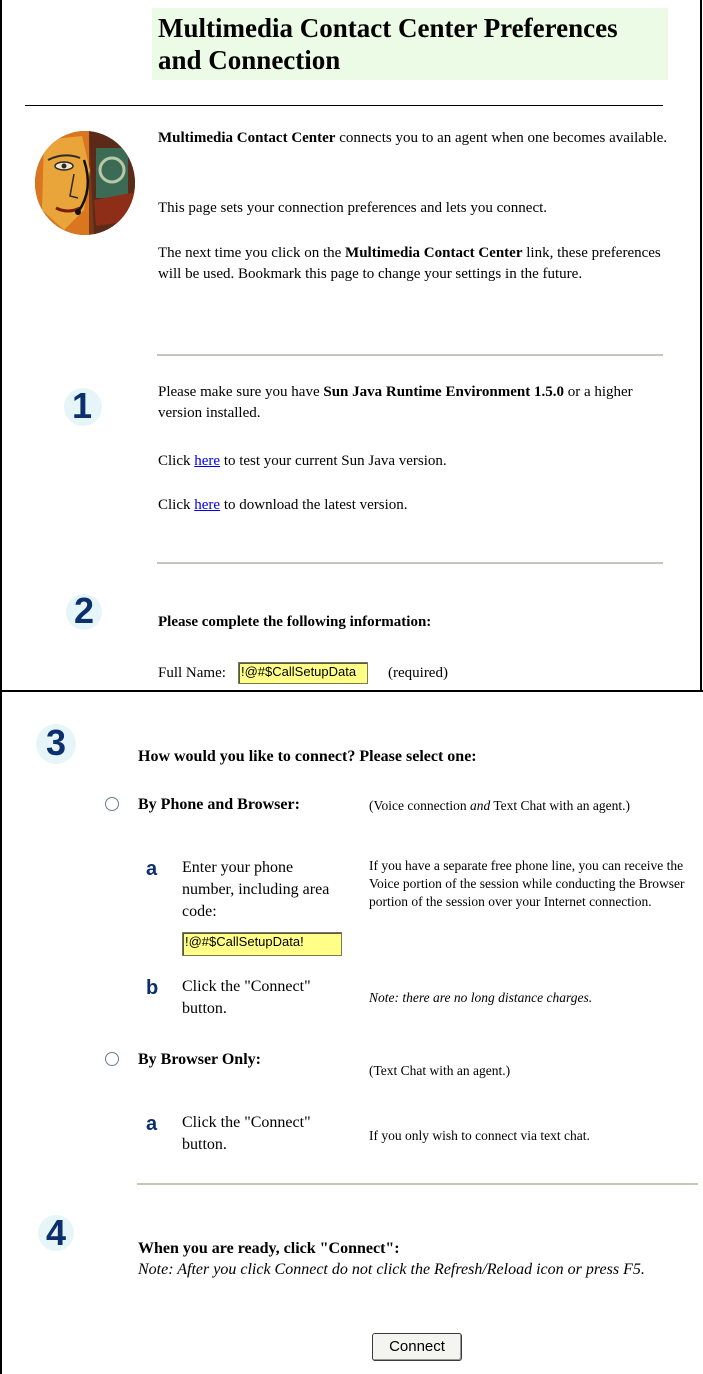 Image resolution: width=703 pixels, height=1374 pixels. Describe the element at coordinates (303, 673) in the screenshot. I see `full-name-input: !@#$CallSetupData` at that location.